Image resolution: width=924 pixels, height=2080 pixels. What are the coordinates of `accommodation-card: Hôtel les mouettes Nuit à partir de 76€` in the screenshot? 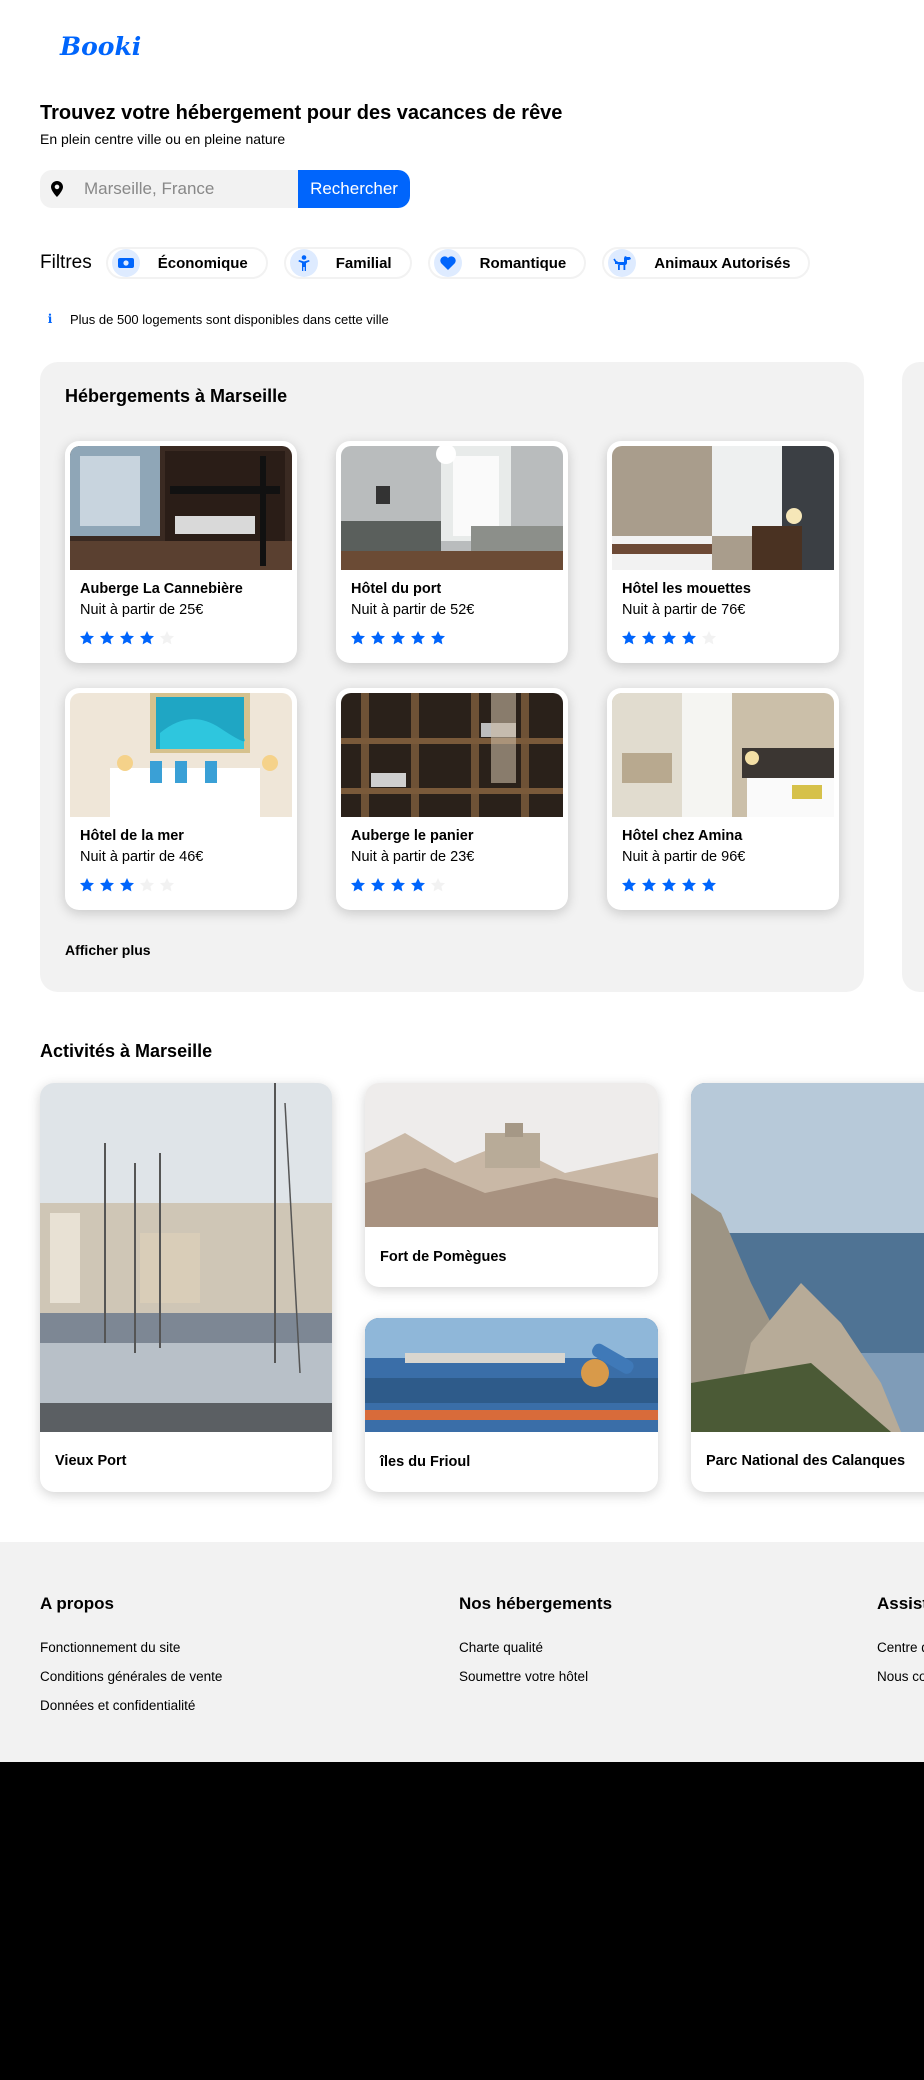 It's located at (723, 552).